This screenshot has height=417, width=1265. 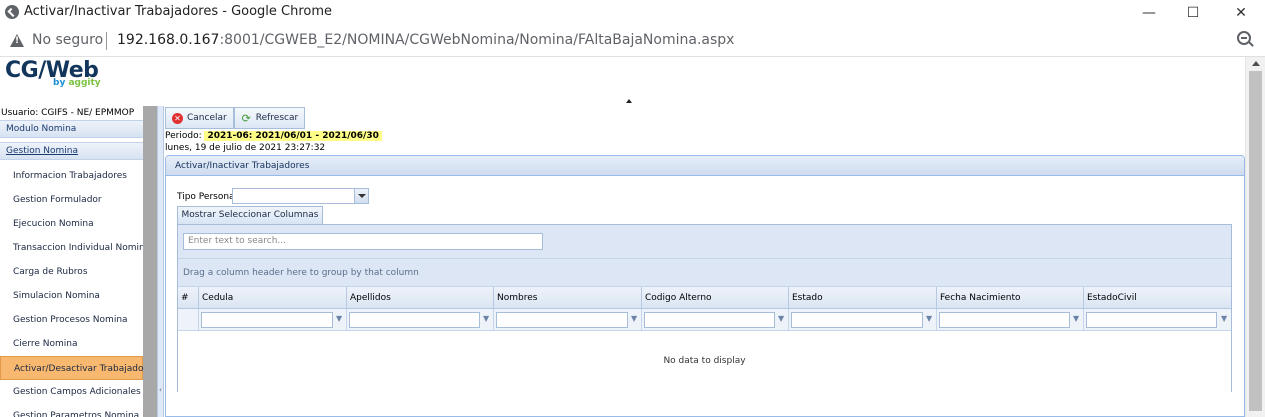 What do you see at coordinates (71, 176) in the screenshot?
I see `sidebar-item-informacion-trabajadores: Informacion Trabajadores` at bounding box center [71, 176].